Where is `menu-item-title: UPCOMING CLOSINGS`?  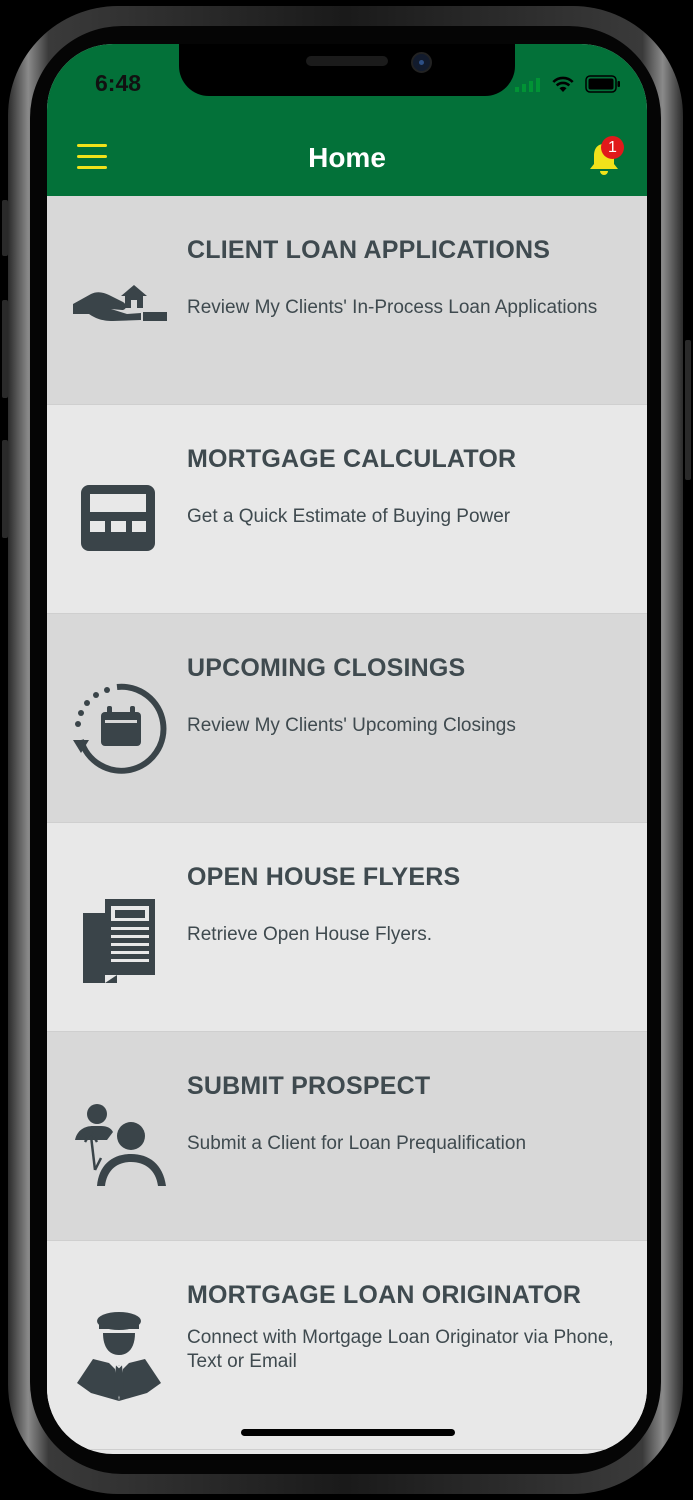 menu-item-title: UPCOMING CLOSINGS is located at coordinates (326, 668).